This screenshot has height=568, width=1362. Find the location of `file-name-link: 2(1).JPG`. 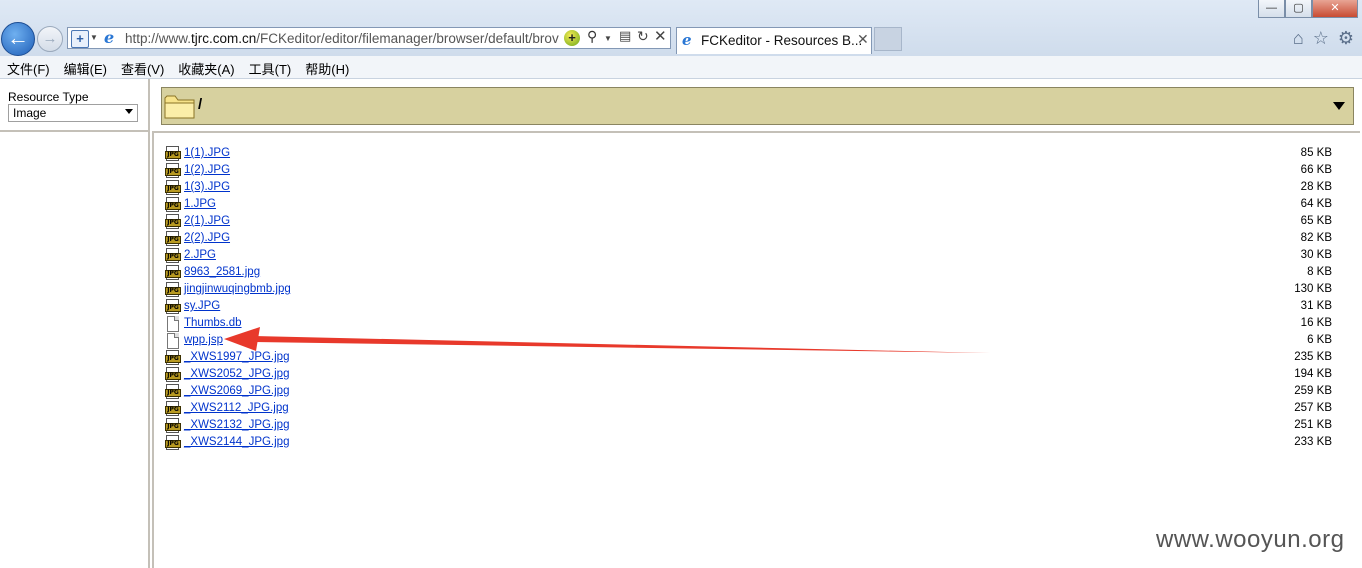

file-name-link: 2(1).JPG is located at coordinates (207, 221).